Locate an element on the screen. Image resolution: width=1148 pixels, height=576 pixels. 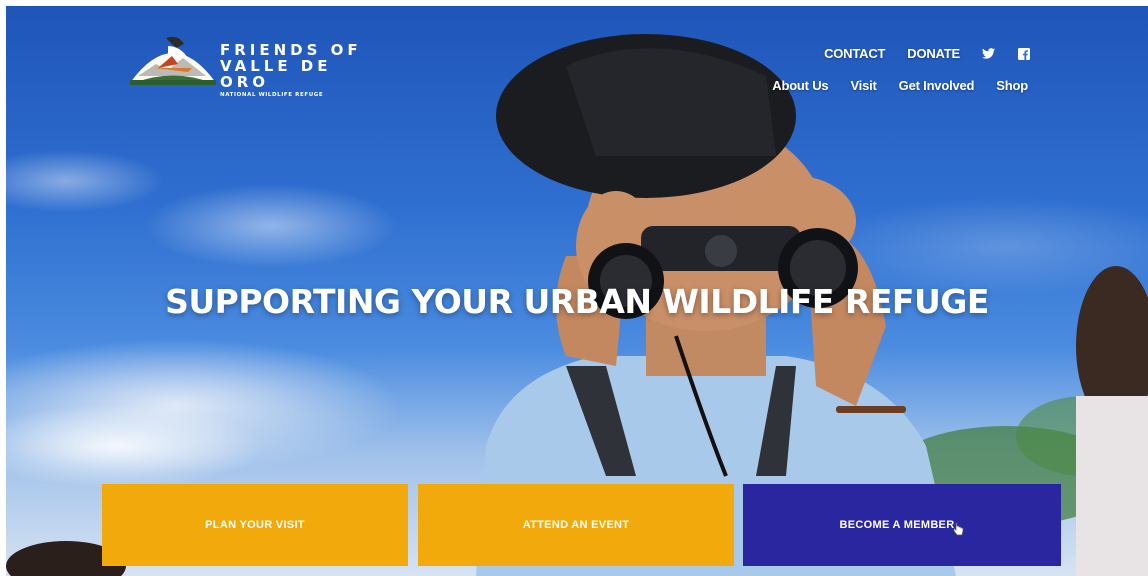
nav-about-us: About Us is located at coordinates (800, 85).